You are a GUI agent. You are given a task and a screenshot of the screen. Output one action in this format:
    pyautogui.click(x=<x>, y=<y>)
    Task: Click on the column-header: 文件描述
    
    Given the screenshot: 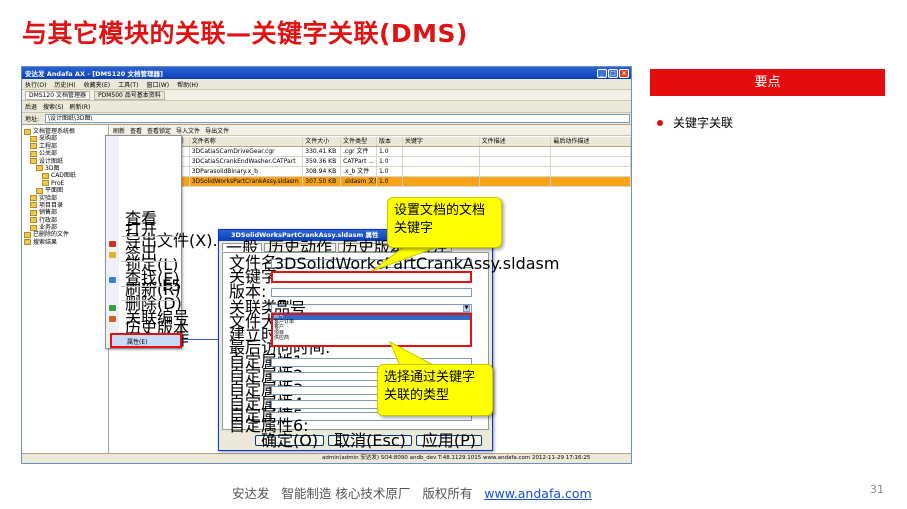 What is the action you would take?
    pyautogui.click(x=516, y=141)
    